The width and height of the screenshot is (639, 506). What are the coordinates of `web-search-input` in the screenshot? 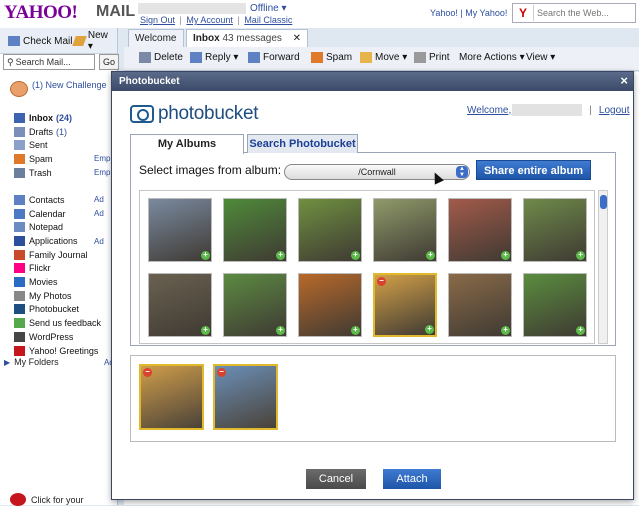 It's located at (583, 13).